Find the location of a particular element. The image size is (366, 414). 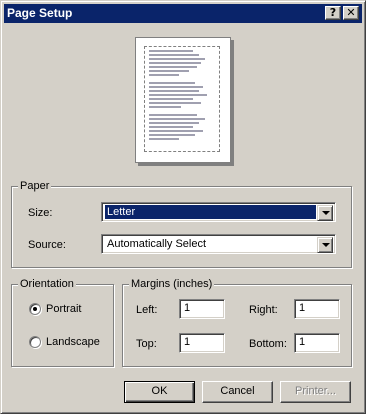

preview-margin-outline is located at coordinates (182, 99).